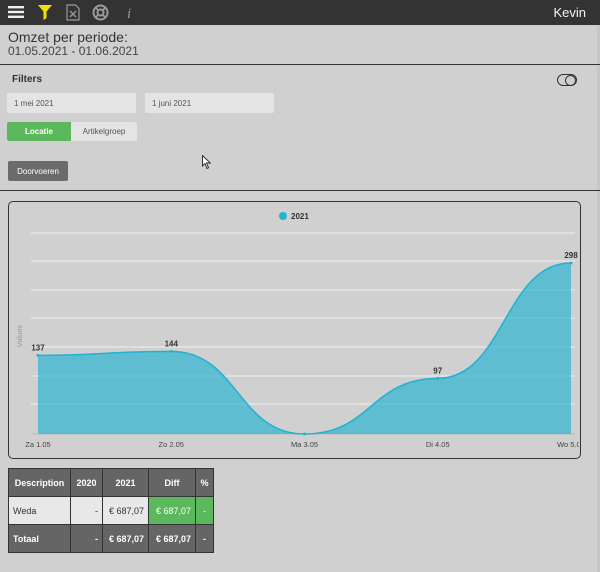  Describe the element at coordinates (171, 444) in the screenshot. I see `x-tick-label: Zo 2.05` at that location.